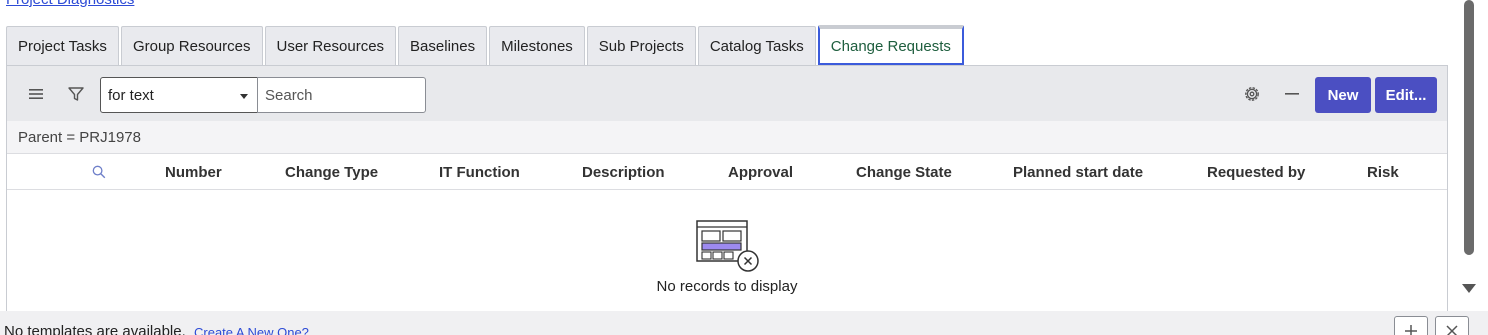 The image size is (1488, 335). I want to click on magnifier-icon, so click(99, 172).